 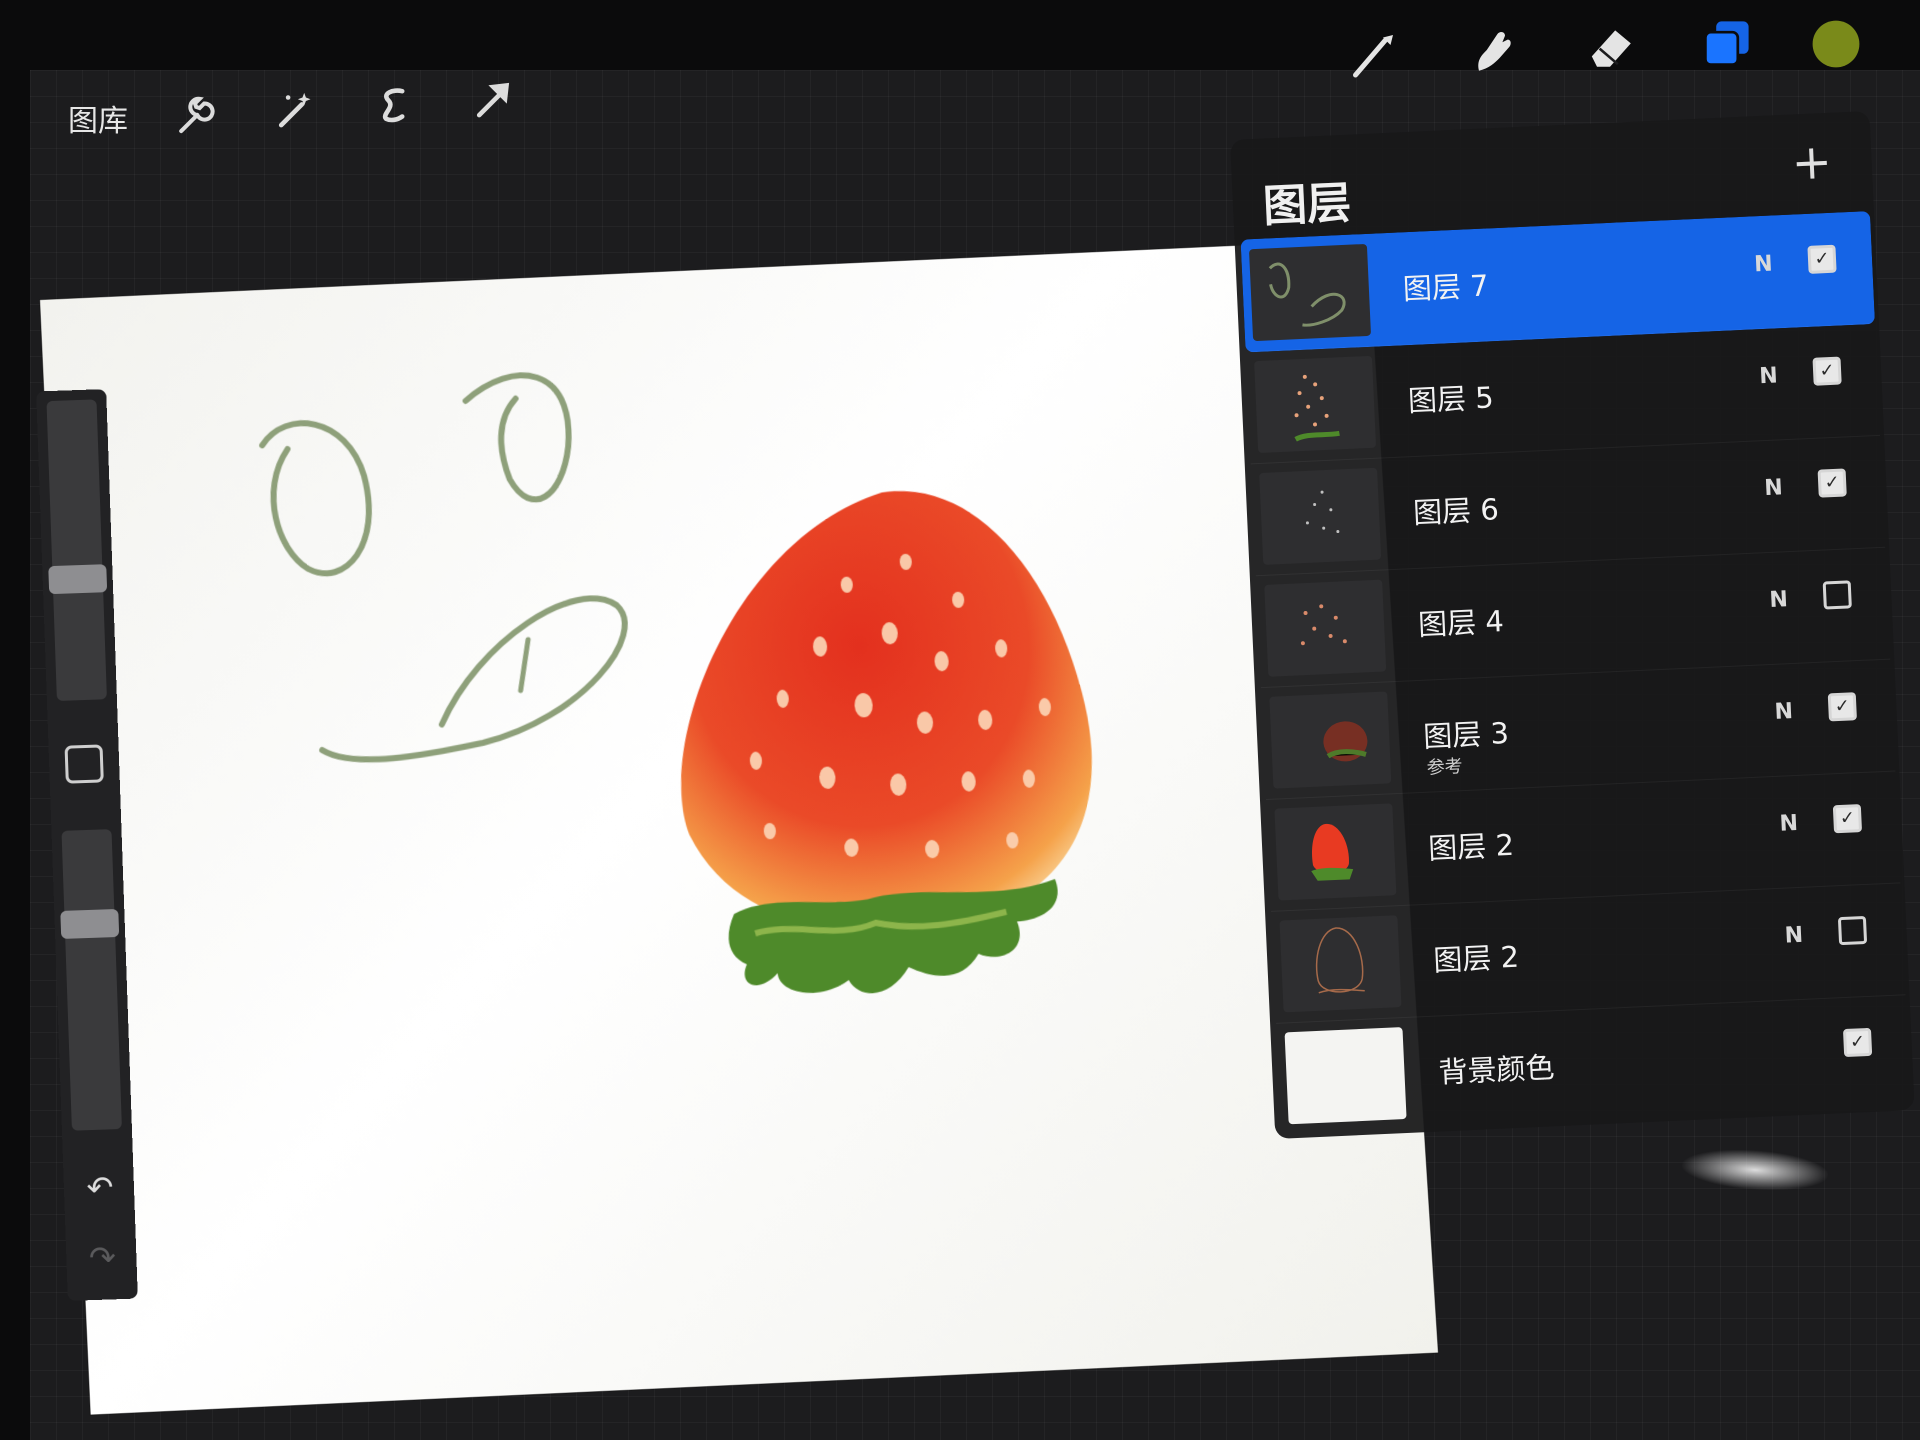 I want to click on color-swatch-icon, so click(x=1836, y=44).